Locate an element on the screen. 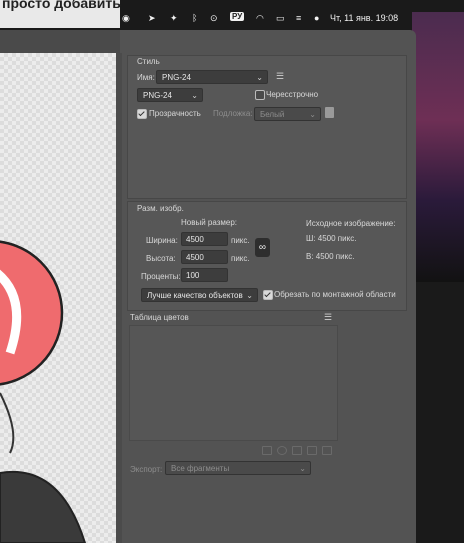 Image resolution: width=464 pixels, height=543 pixels. new-size-label: Новый размер: is located at coordinates (209, 222).